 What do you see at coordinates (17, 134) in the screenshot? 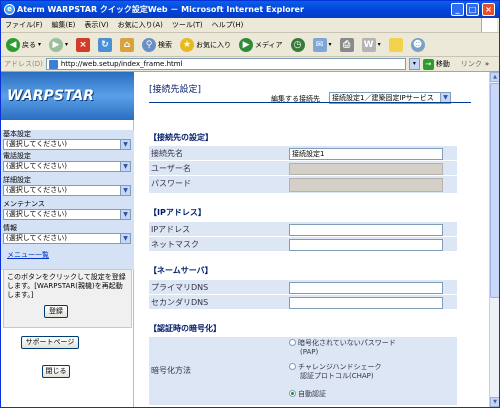
I see `nav-label-basic: 基本設定` at bounding box center [17, 134].